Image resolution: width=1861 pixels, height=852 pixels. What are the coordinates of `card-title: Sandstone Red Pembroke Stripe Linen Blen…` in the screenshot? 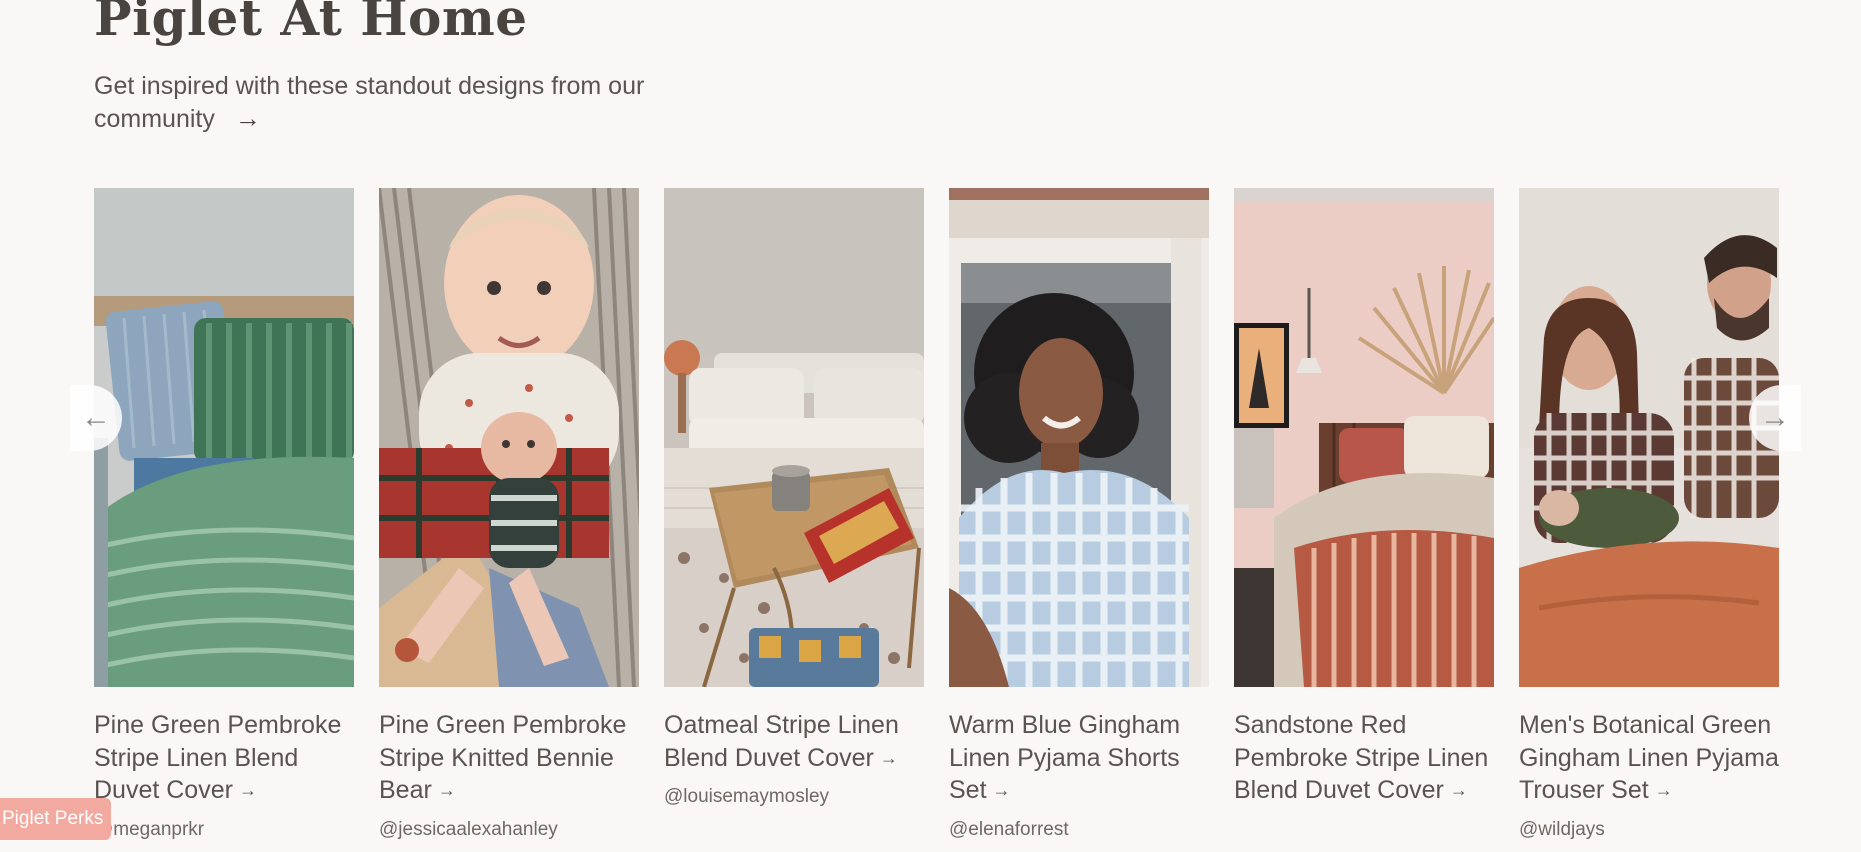 It's located at (1364, 758).